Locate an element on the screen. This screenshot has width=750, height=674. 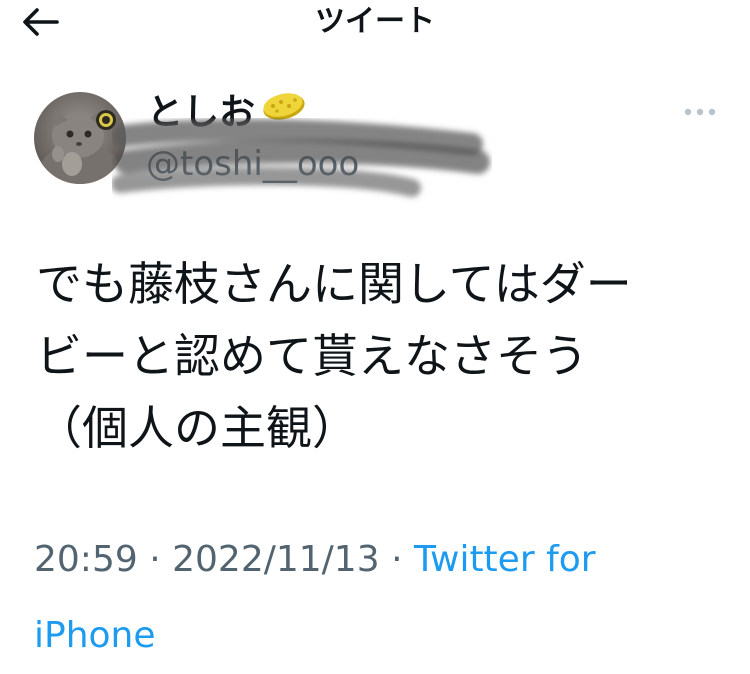
page-title: ツイート is located at coordinates (375, 21).